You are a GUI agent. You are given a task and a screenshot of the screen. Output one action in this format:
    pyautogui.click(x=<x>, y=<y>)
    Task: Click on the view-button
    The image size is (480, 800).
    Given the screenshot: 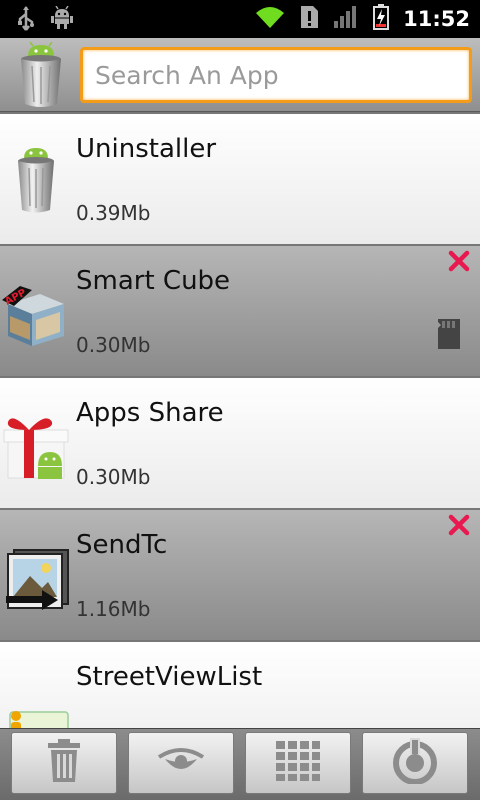 What is the action you would take?
    pyautogui.click(x=181, y=763)
    